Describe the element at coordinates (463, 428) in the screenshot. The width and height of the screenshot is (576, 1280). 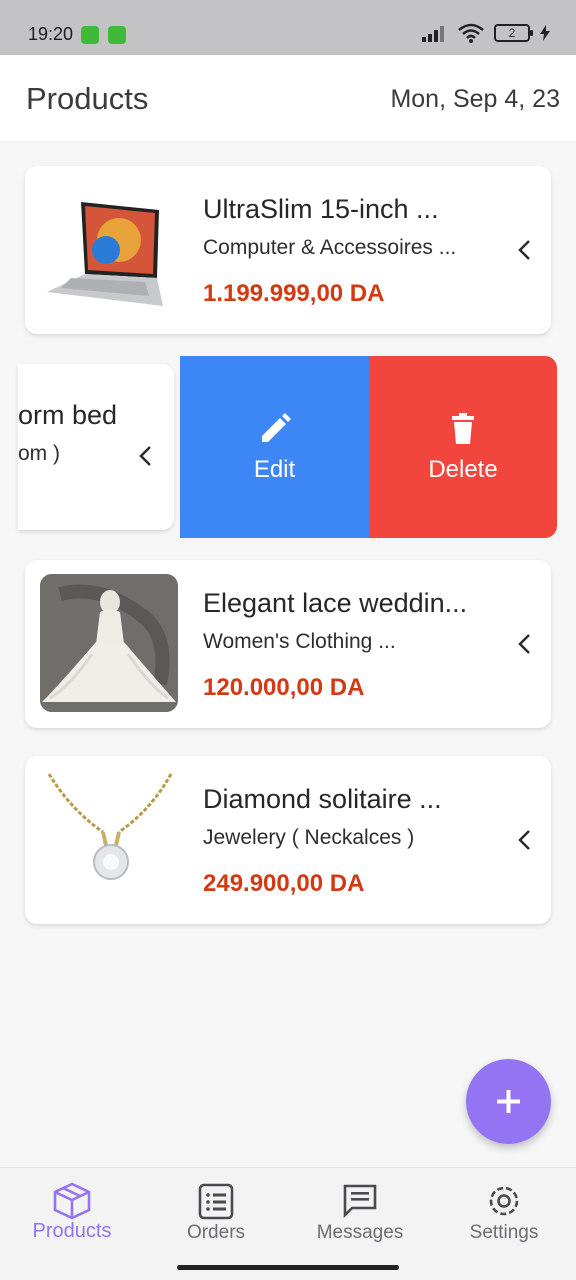
I see `trash-icon` at that location.